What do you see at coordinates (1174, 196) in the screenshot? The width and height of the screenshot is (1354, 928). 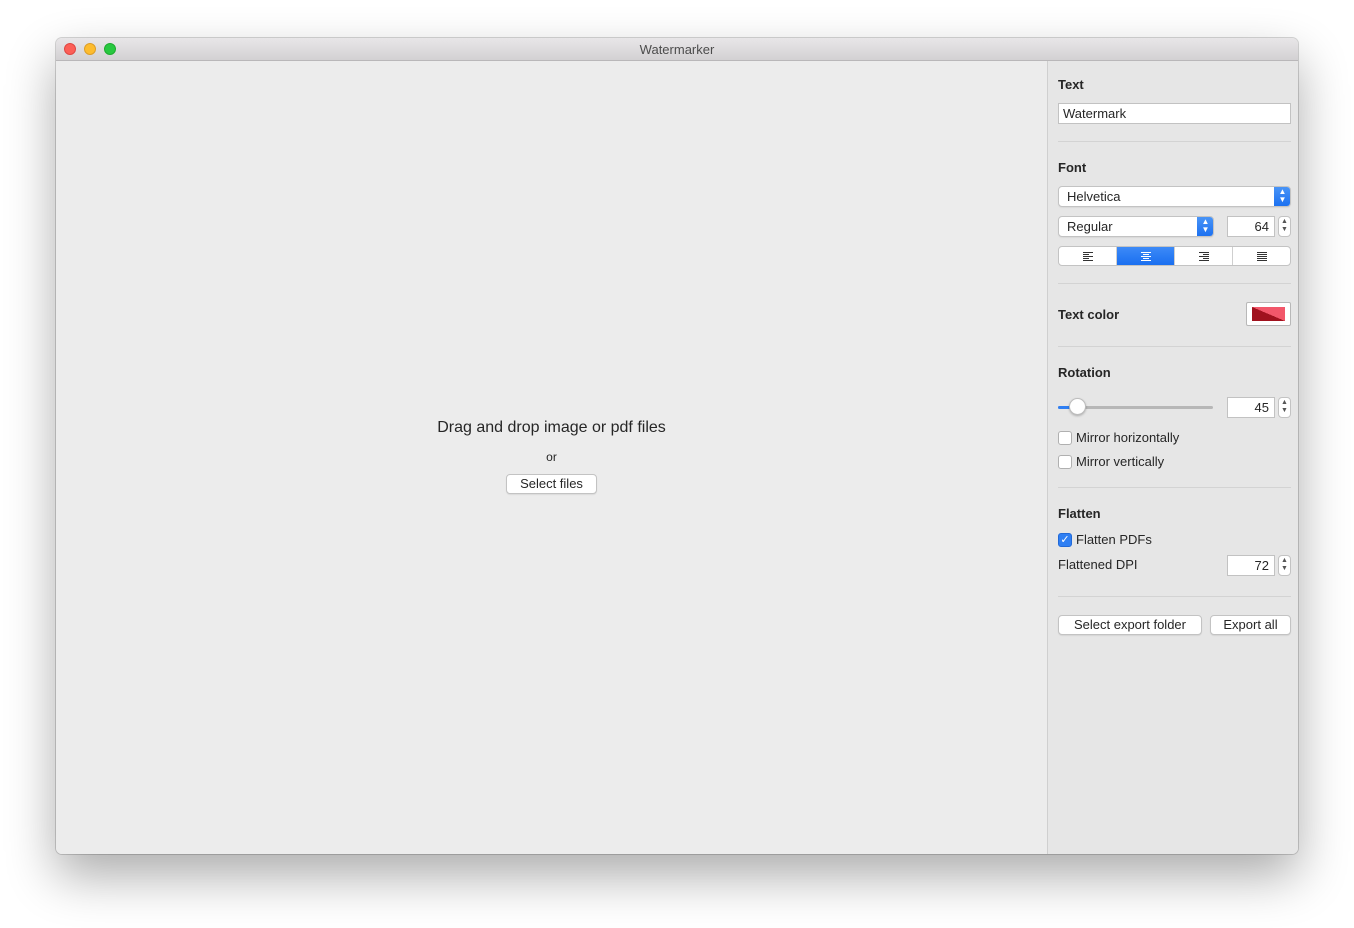 I see `font-family-popup: Helvetica ▲ ▼` at bounding box center [1174, 196].